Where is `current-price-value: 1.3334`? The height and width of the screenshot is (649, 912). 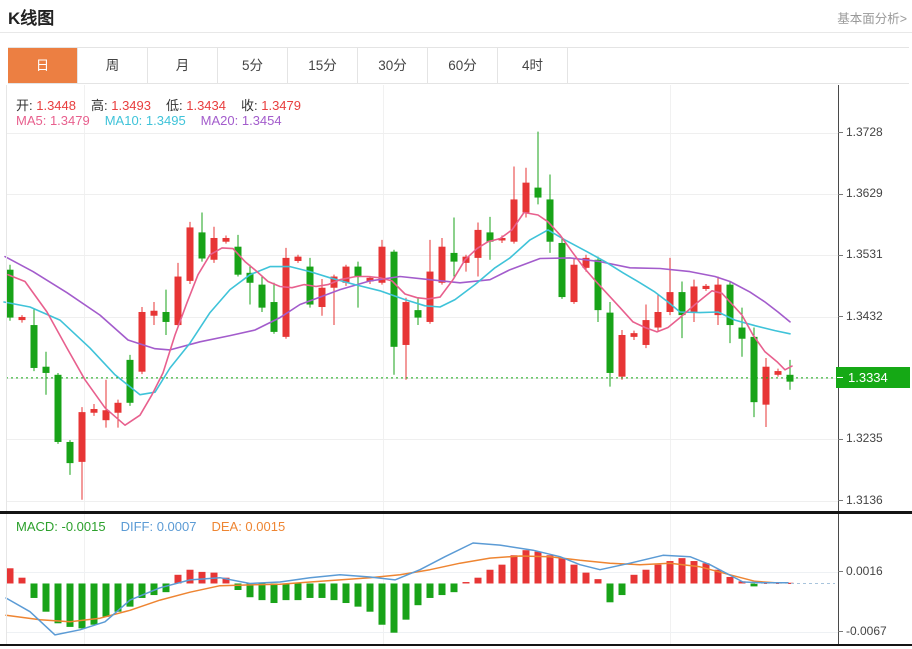 current-price-value: 1.3334 is located at coordinates (868, 378).